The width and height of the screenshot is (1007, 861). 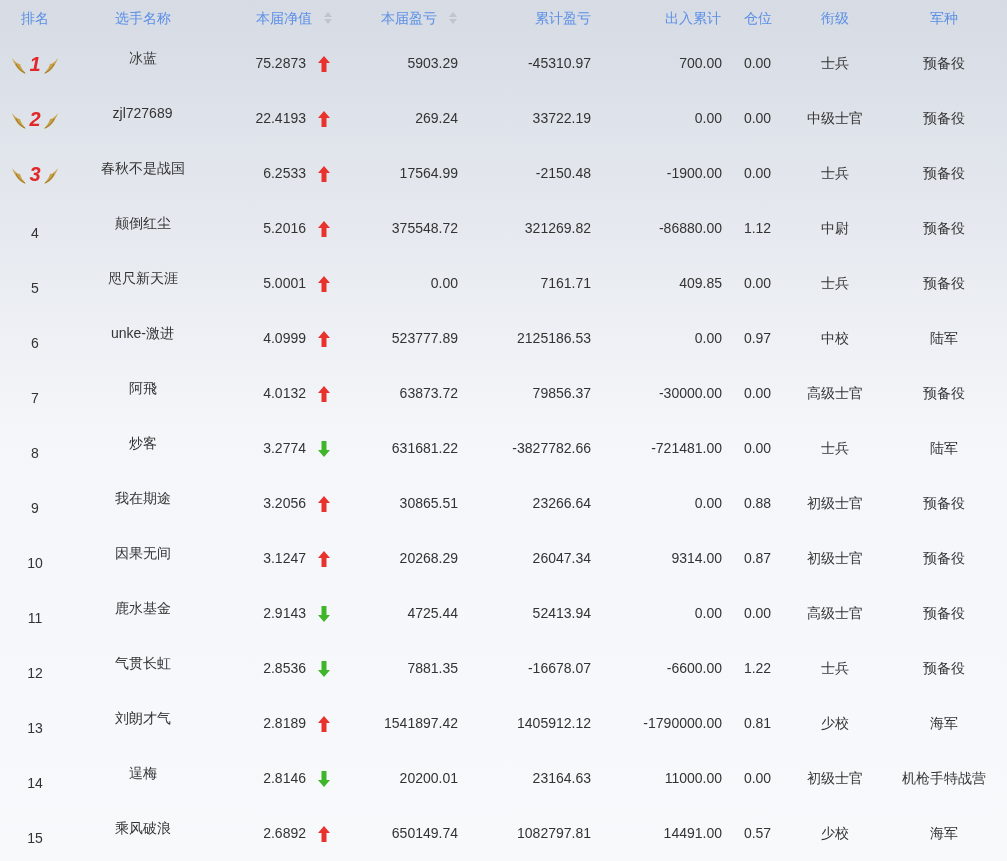 What do you see at coordinates (424, 833) in the screenshot?
I see `period-profit: 650149.74` at bounding box center [424, 833].